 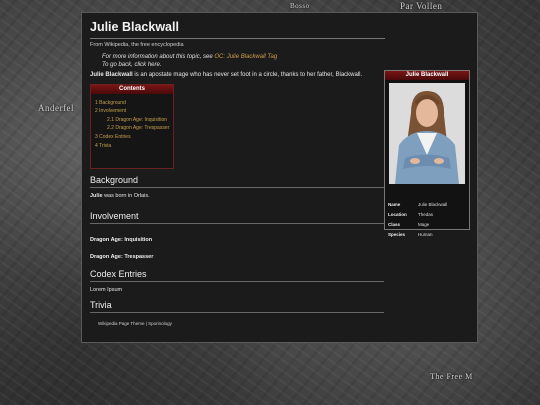 What do you see at coordinates (125, 64) in the screenshot?
I see `hatnote-back-text: To go back, click` at bounding box center [125, 64].